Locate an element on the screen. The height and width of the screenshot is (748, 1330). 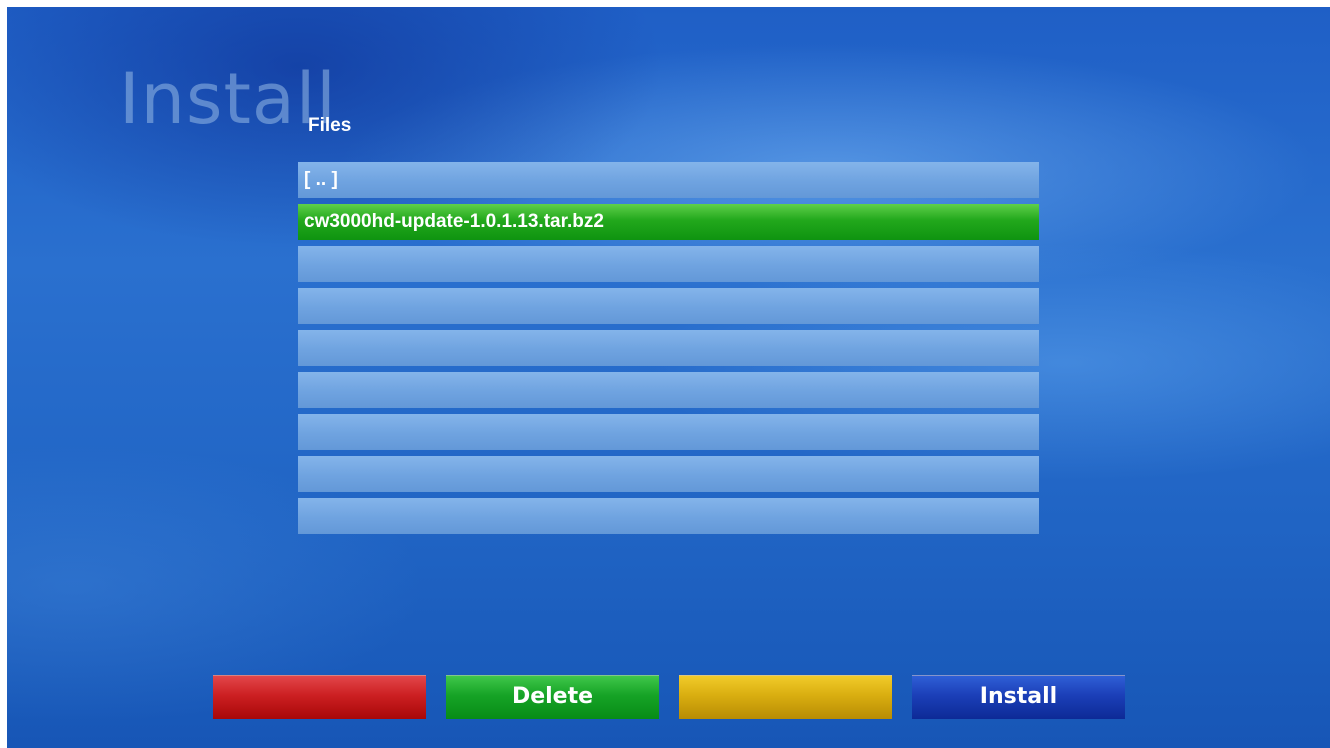
list-item-parent-dir: [ .. ] is located at coordinates (668, 180).